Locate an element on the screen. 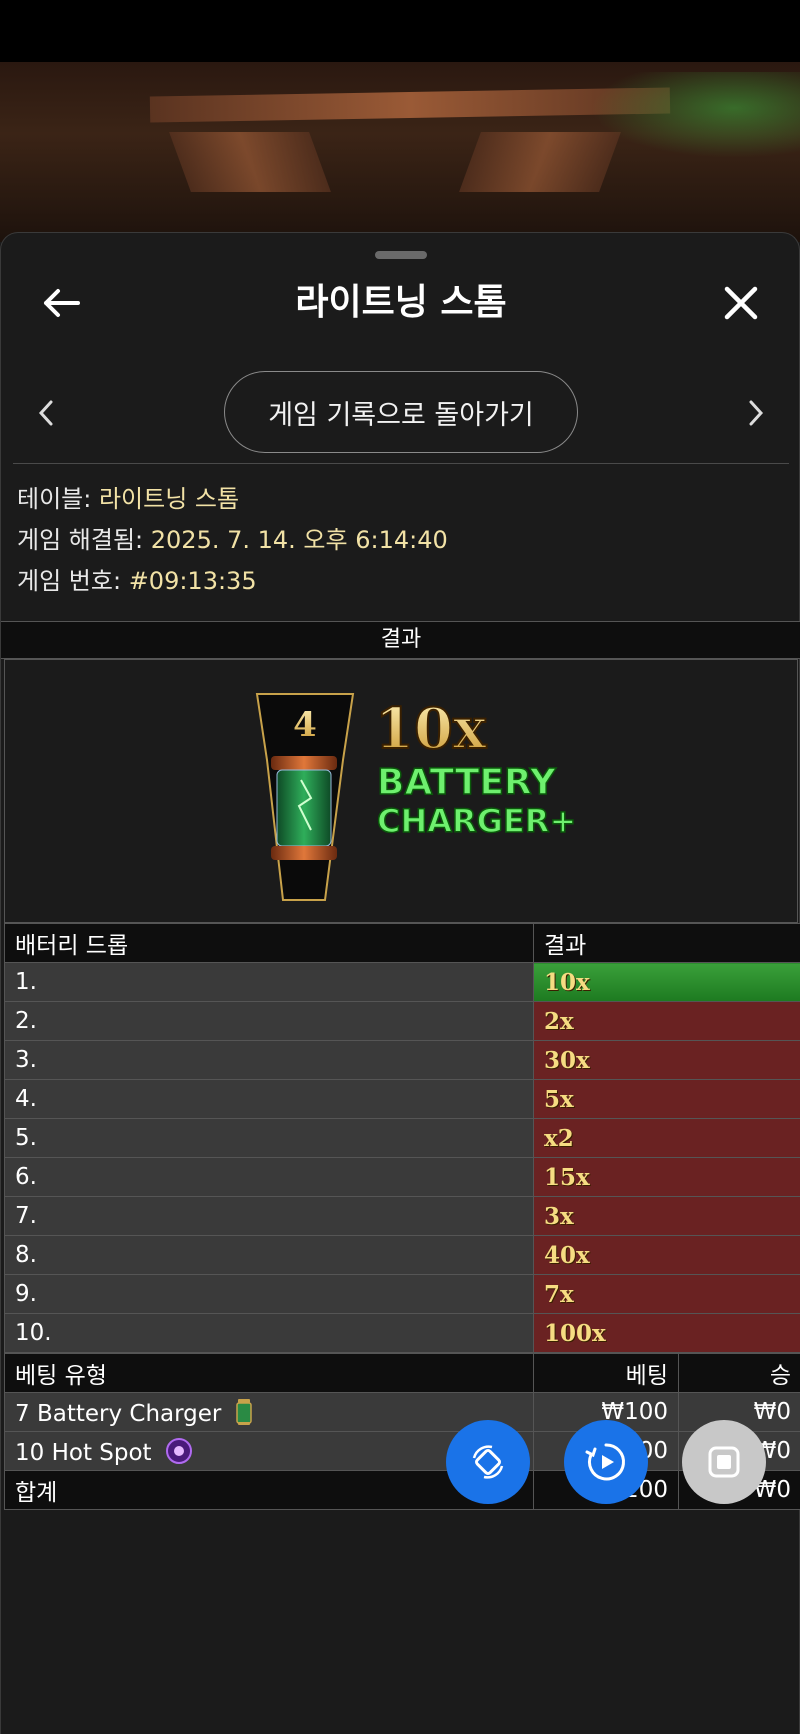  drop-index: 8. is located at coordinates (269, 1255).